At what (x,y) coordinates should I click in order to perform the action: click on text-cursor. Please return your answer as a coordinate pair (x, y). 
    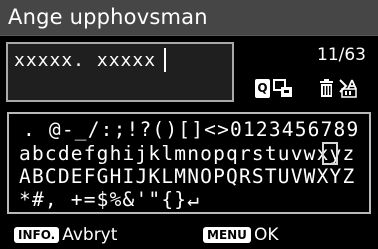
    Looking at the image, I should click on (165, 60).